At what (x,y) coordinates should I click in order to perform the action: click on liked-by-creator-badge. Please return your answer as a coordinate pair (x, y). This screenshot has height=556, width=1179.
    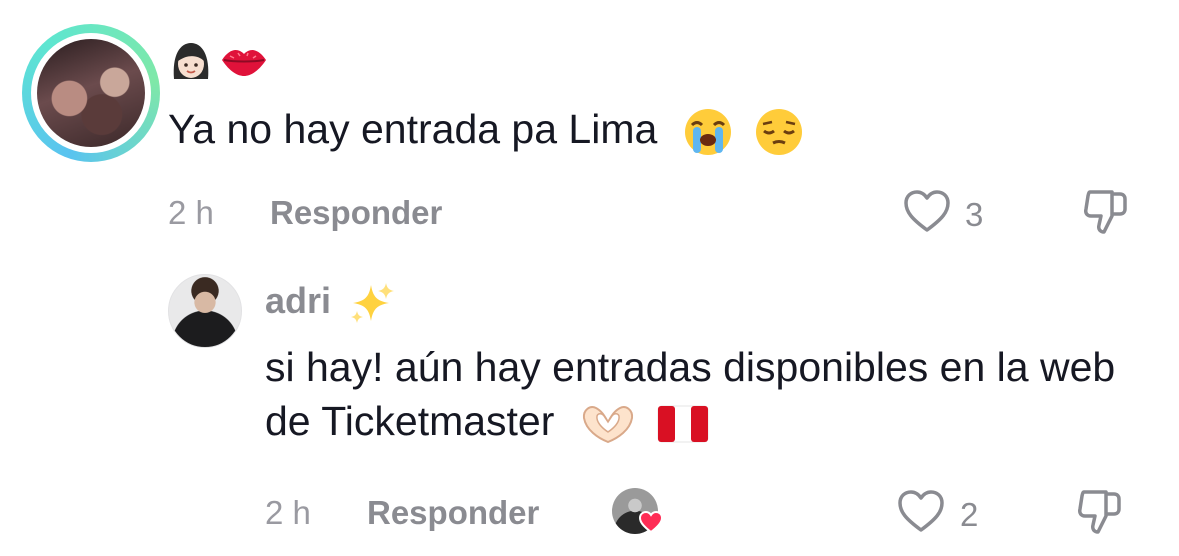
    Looking at the image, I should click on (638, 513).